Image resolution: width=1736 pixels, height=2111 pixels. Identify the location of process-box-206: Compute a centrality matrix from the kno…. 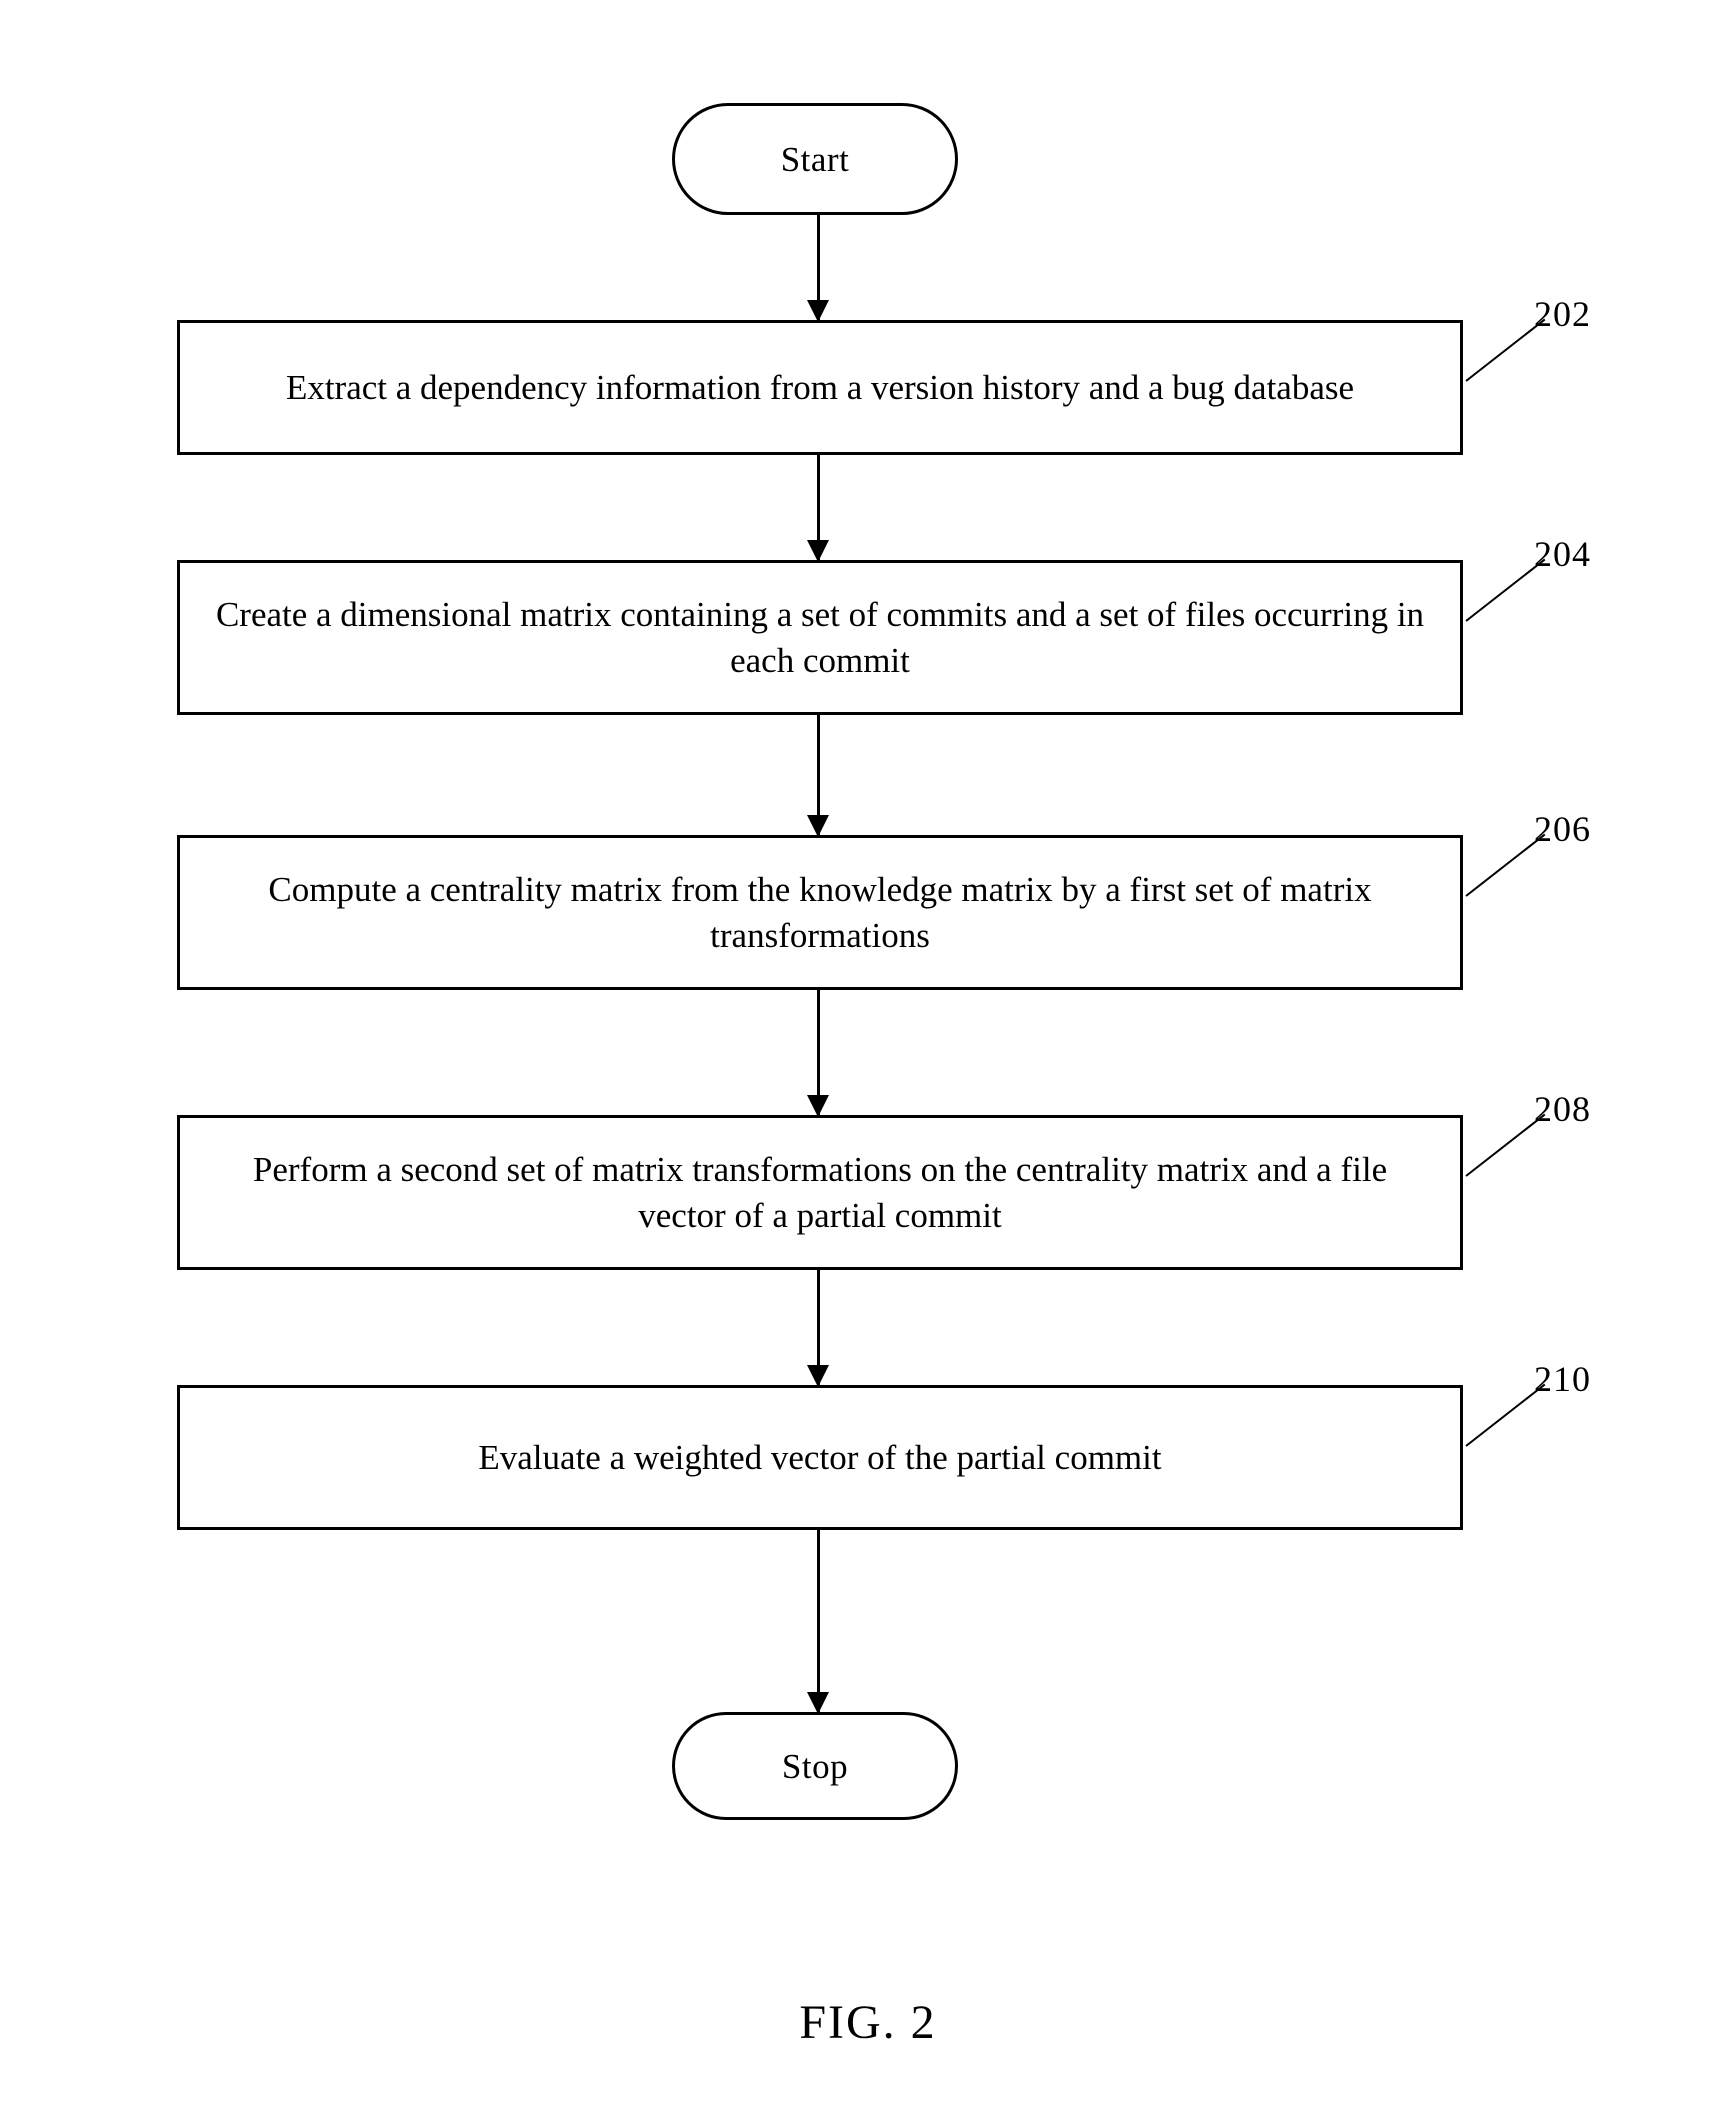
(820, 912).